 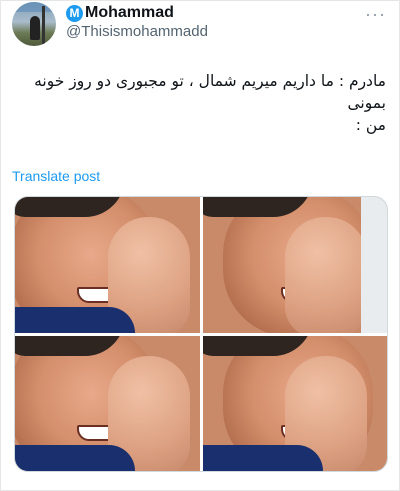 What do you see at coordinates (326, 275) in the screenshot?
I see `hand-shape` at bounding box center [326, 275].